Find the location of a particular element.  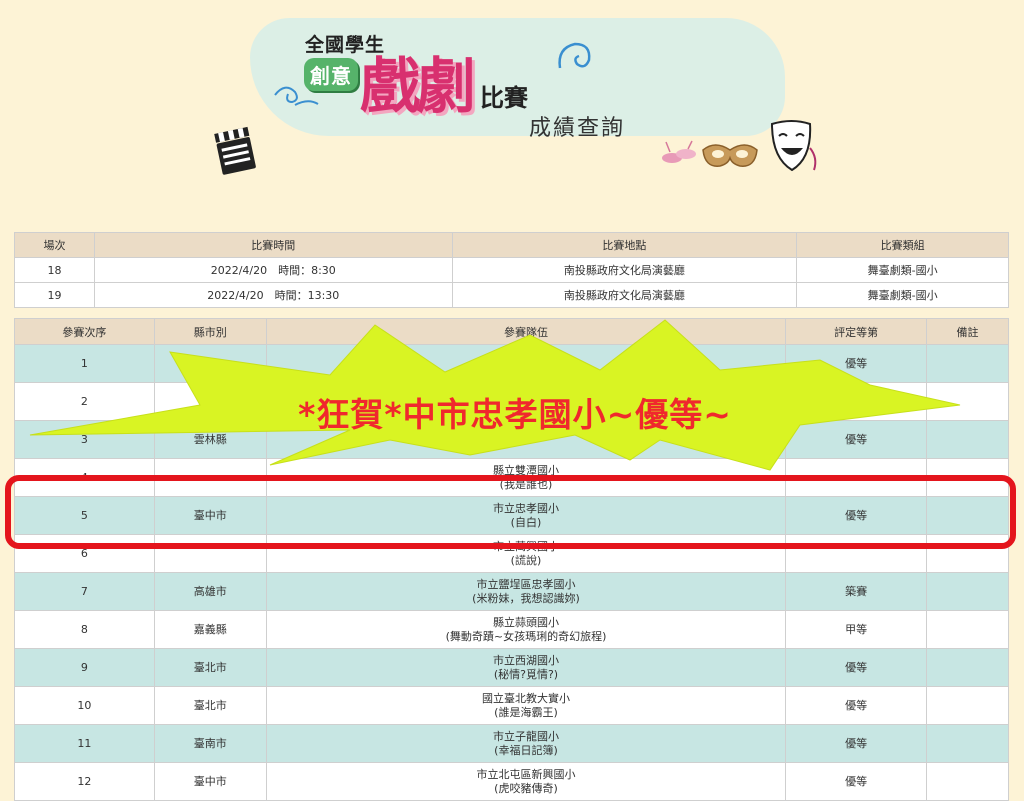

result-row: 11 臺南市 市立子龍國小 (幸福日記簿) 優等 is located at coordinates (511, 743).